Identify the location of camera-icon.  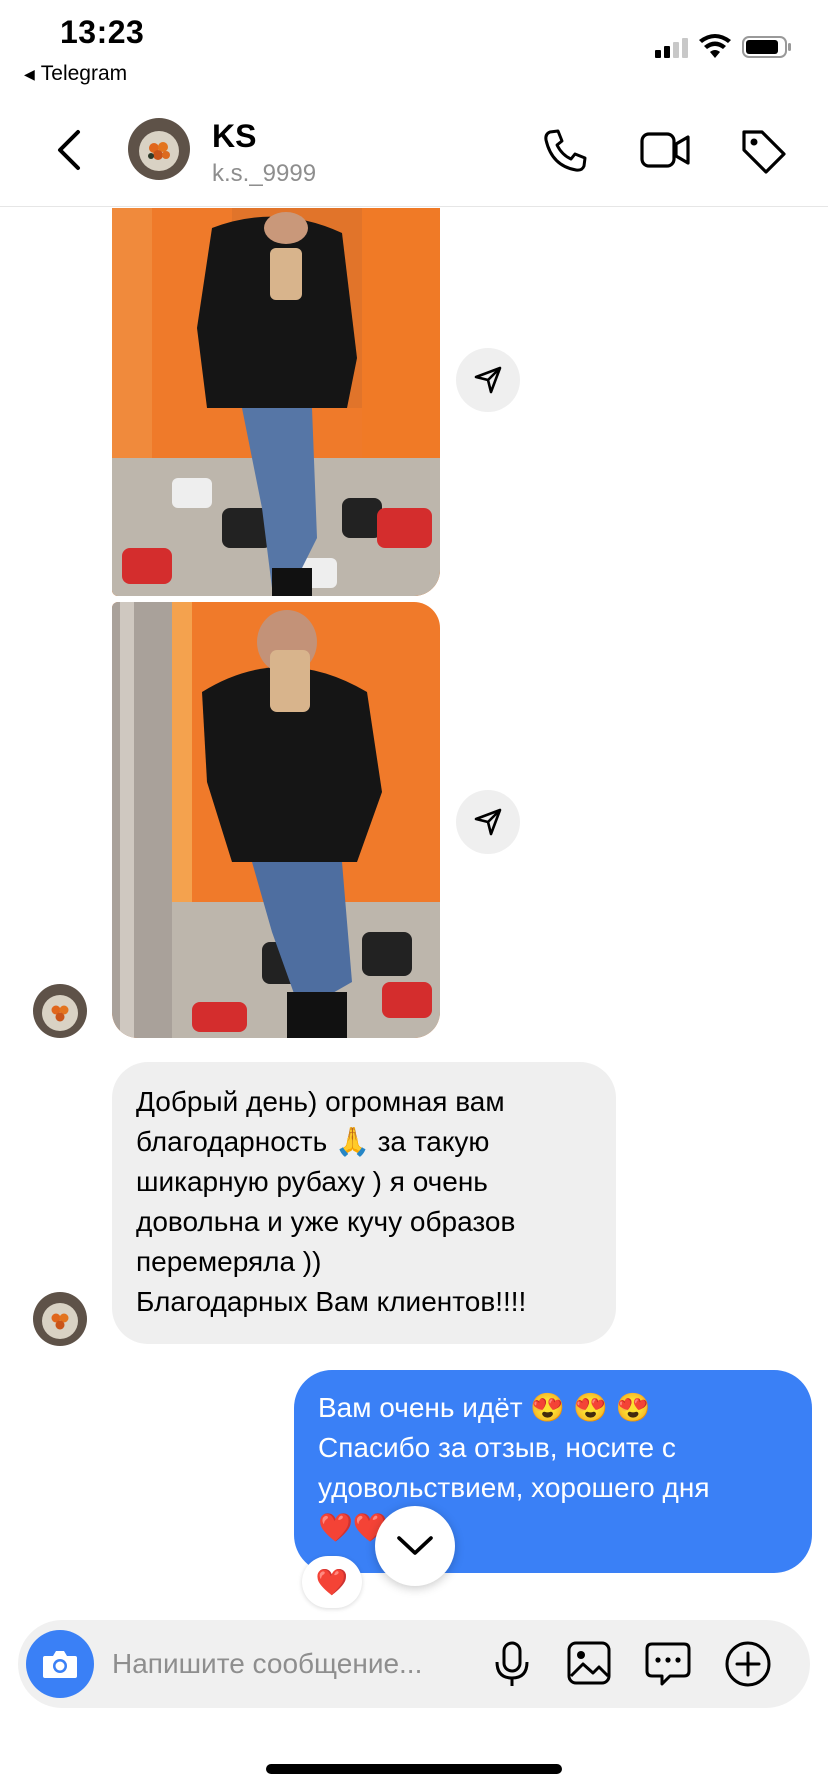
(60, 1664).